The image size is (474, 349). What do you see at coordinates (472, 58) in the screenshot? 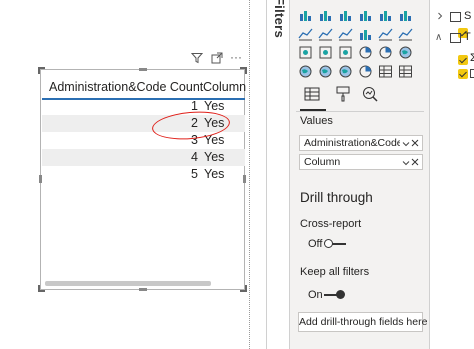
I see `sigma-icon: Σ` at bounding box center [472, 58].